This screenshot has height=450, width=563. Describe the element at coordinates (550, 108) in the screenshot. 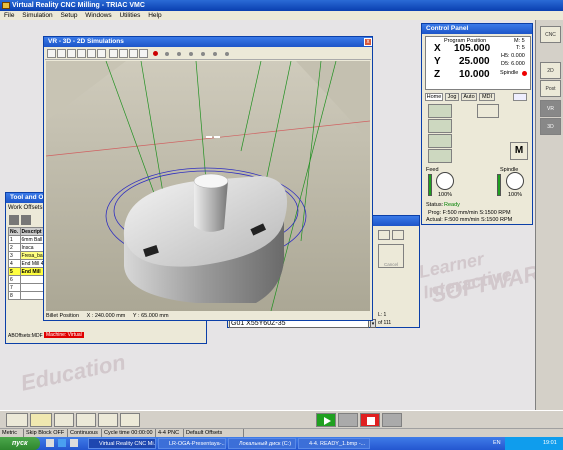

I see `vr-button: VR` at that location.